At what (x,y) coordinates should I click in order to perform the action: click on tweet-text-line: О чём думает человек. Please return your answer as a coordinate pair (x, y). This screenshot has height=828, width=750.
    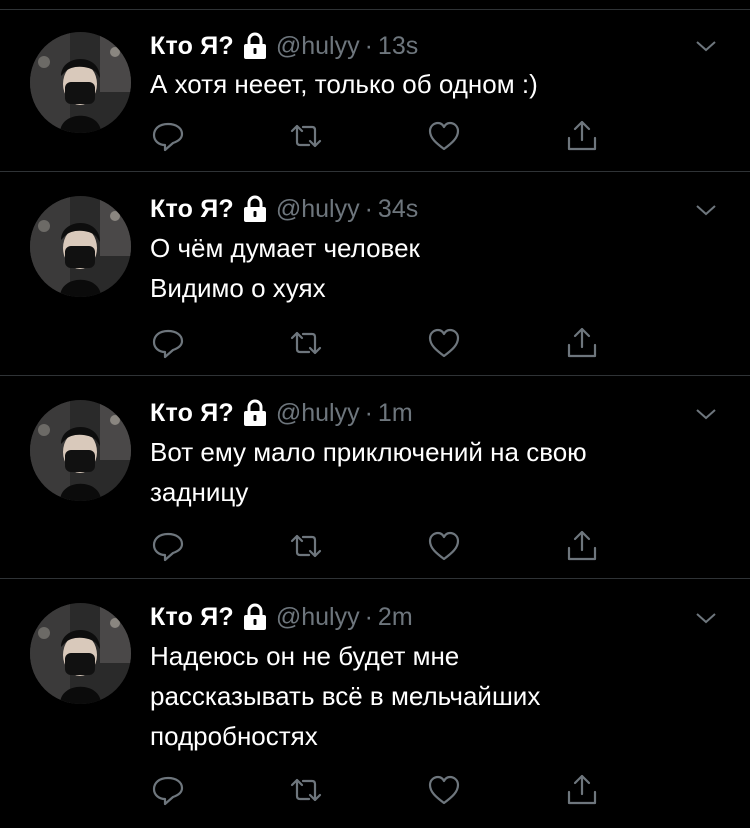
    Looking at the image, I should click on (285, 248).